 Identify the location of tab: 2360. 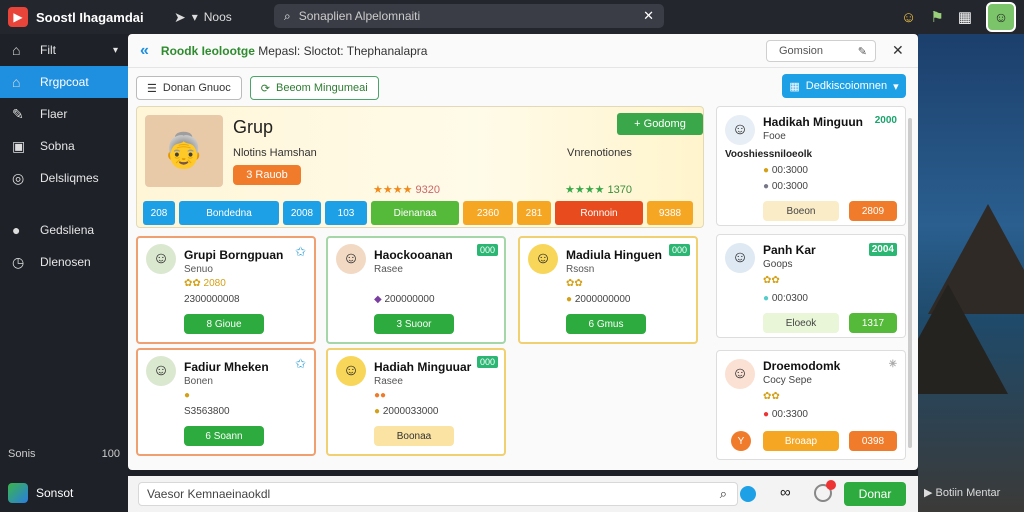
(488, 213).